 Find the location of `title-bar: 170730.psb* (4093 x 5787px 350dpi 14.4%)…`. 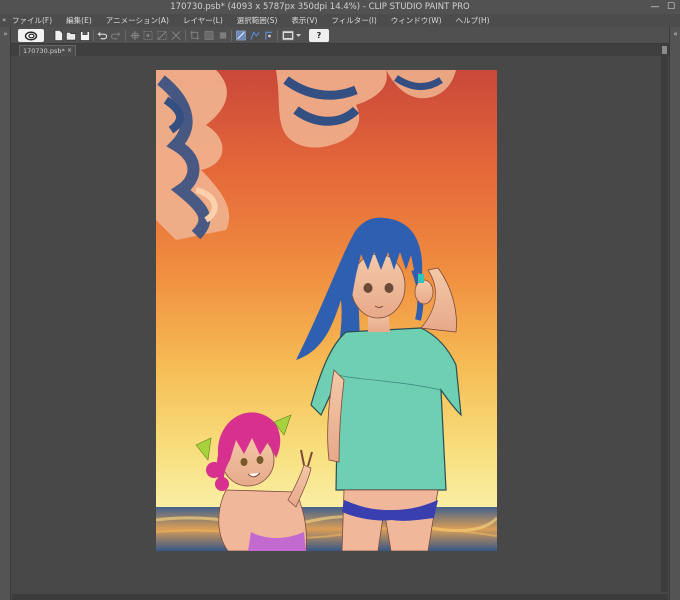

title-bar: 170730.psb* (4093 x 5787px 350dpi 14.4%)… is located at coordinates (340, 7).